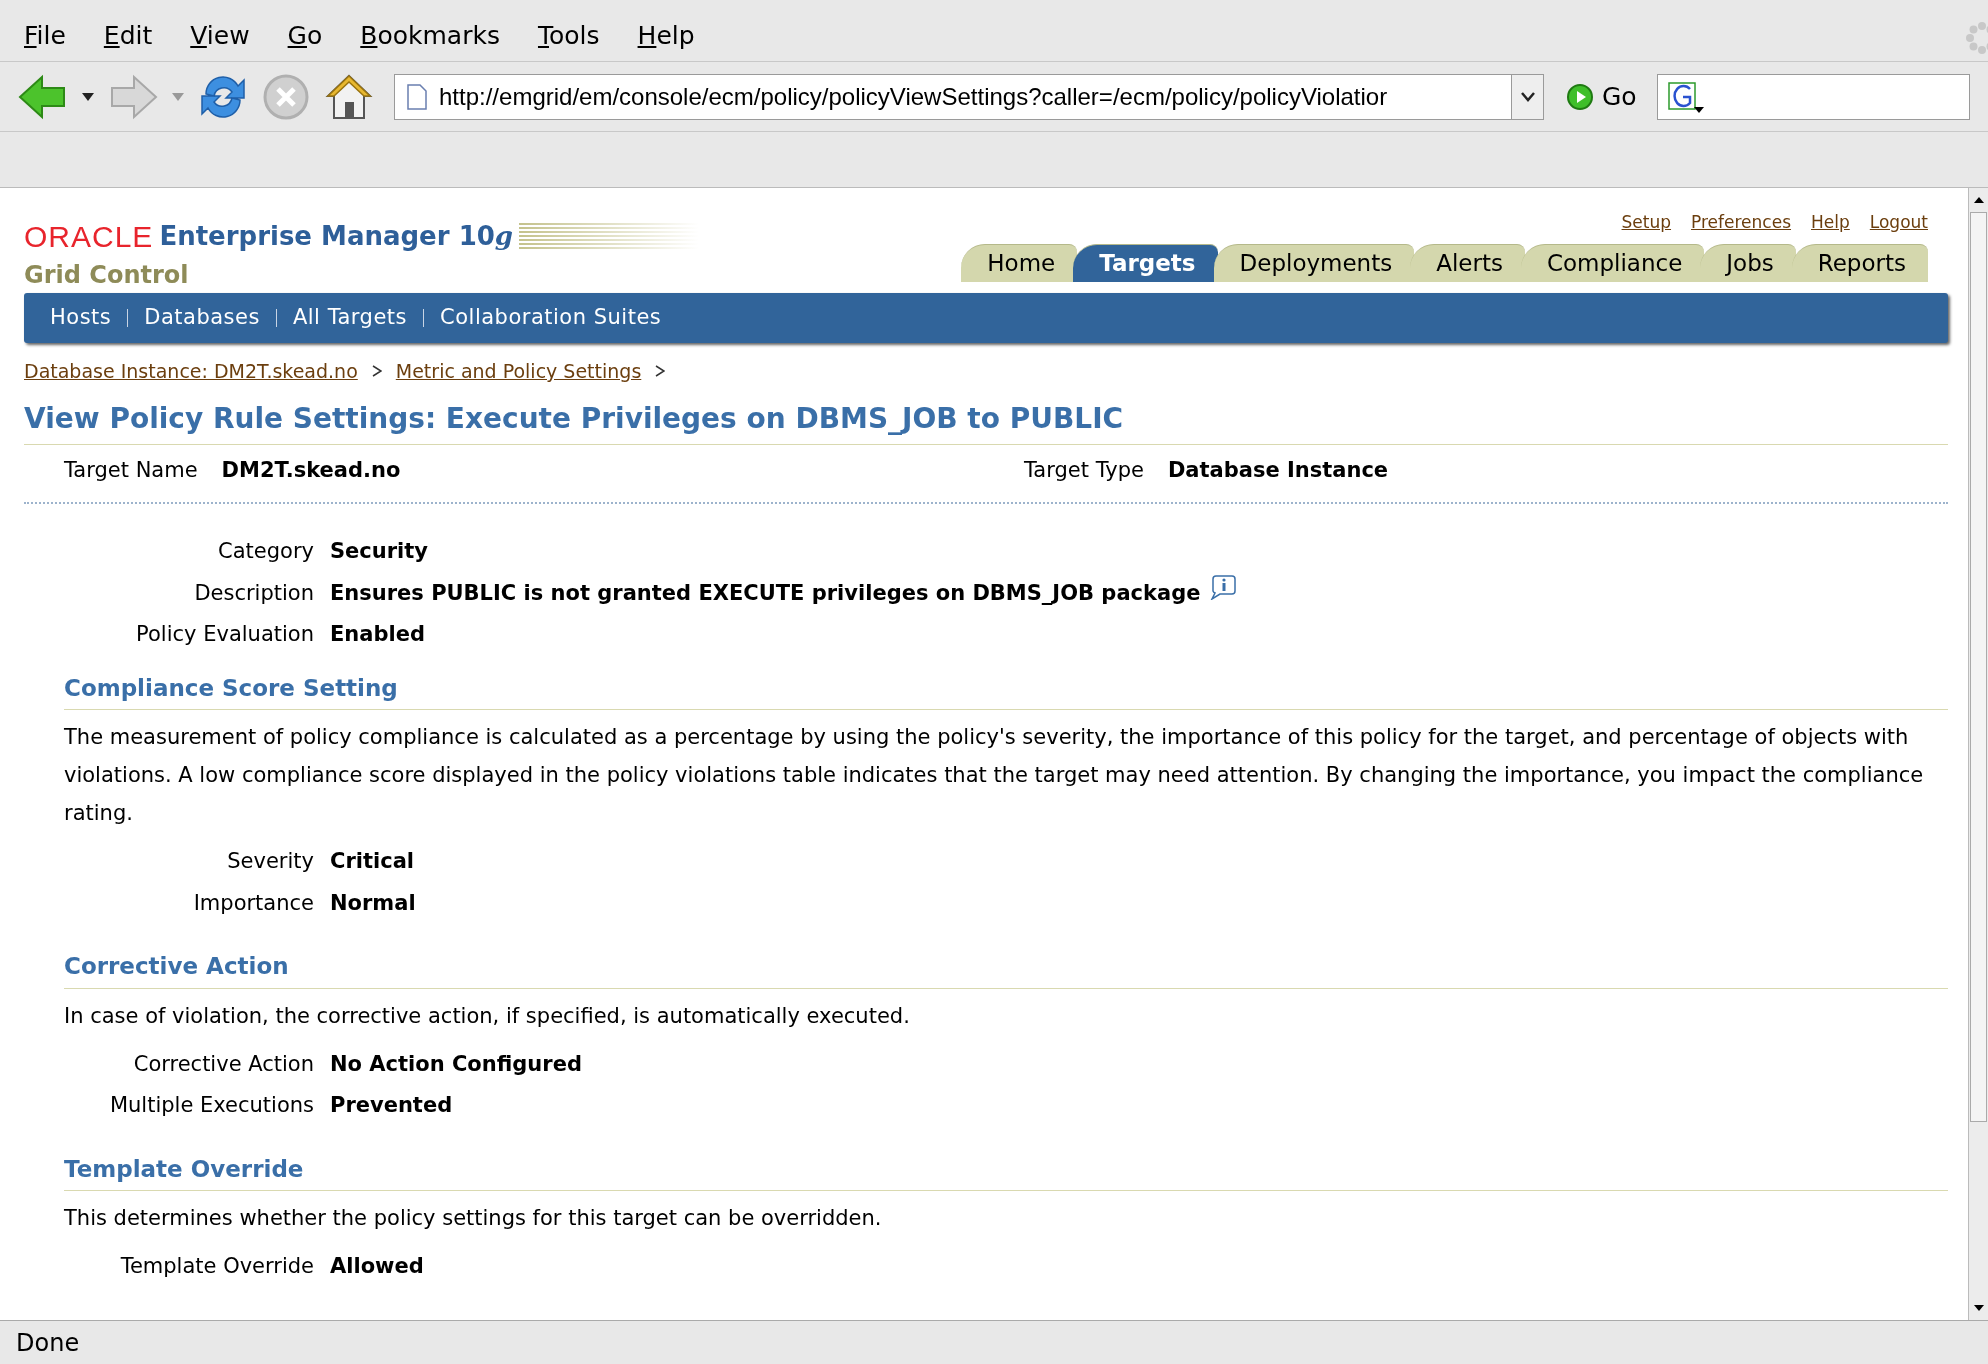  I want to click on breadcrumb-link: Database Instance: DM2T.skead.no, so click(191, 371).